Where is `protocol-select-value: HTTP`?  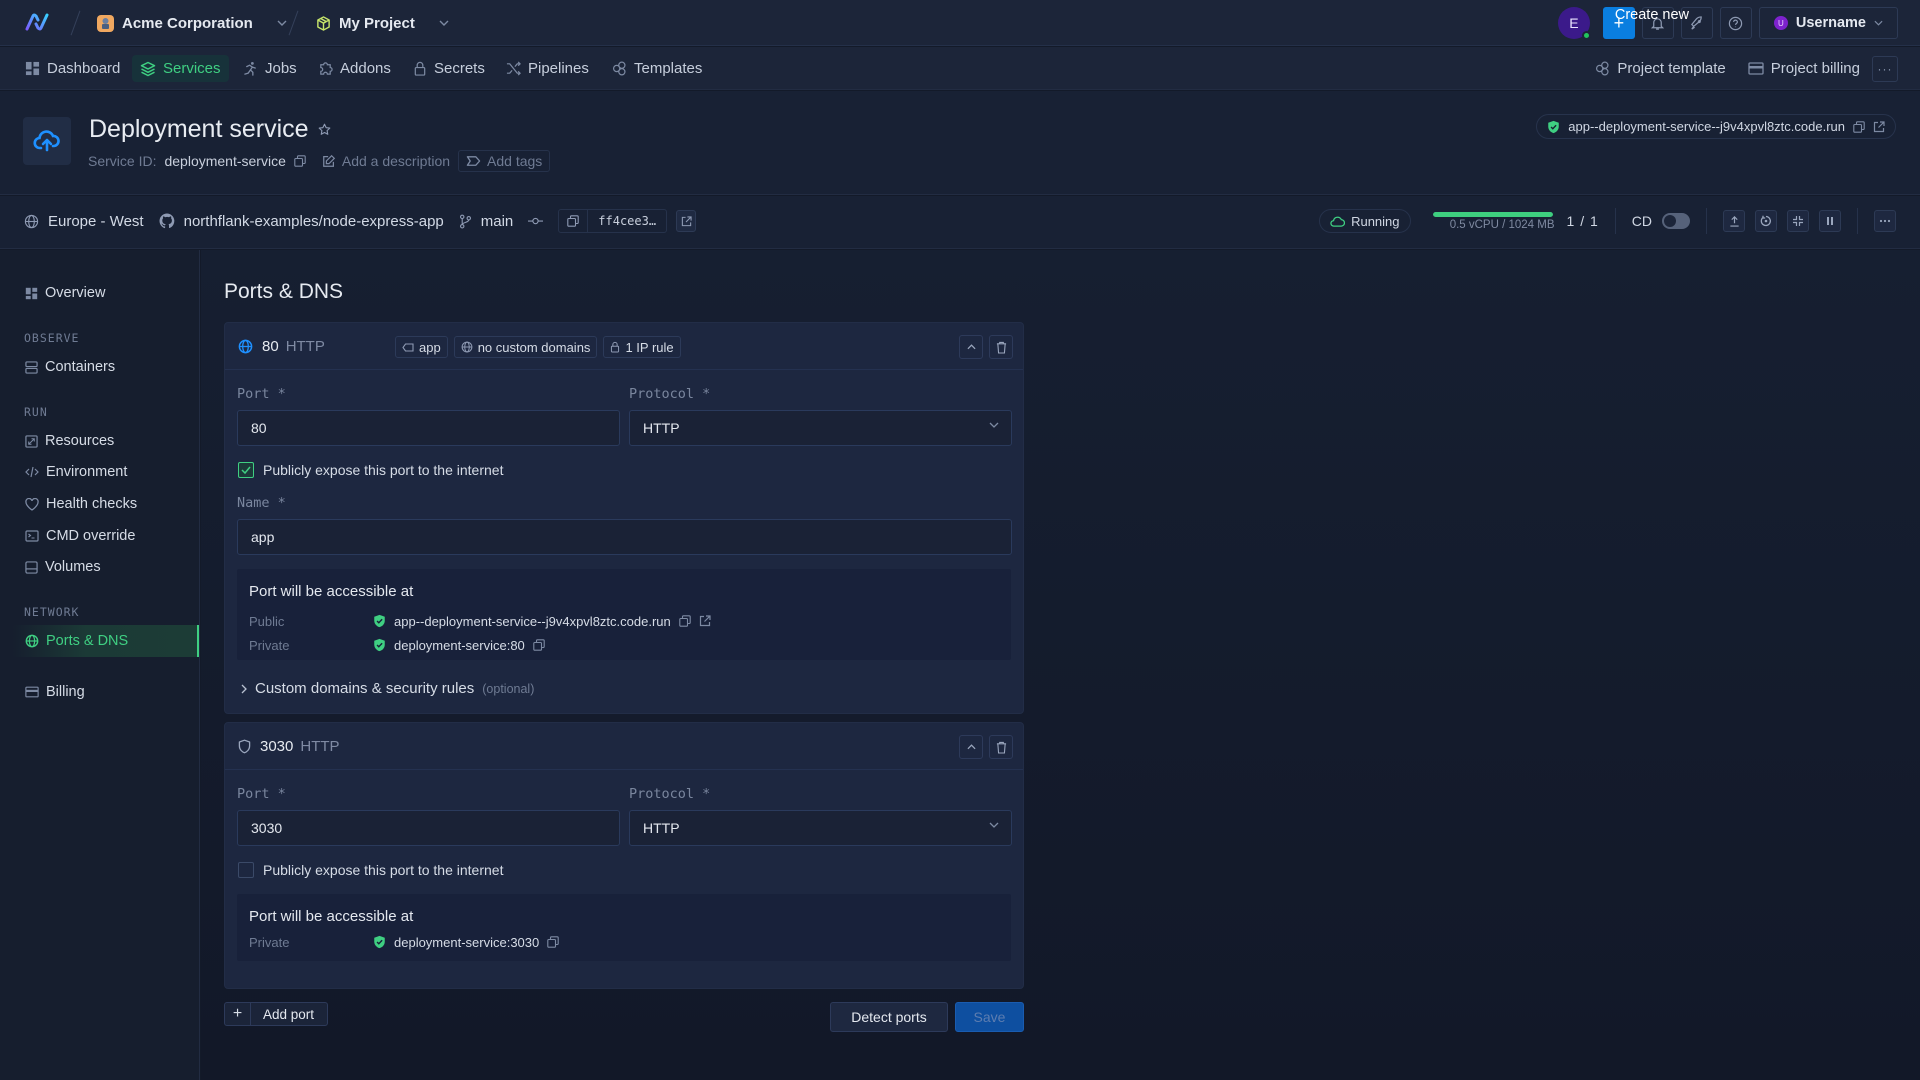
protocol-select-value: HTTP is located at coordinates (661, 828).